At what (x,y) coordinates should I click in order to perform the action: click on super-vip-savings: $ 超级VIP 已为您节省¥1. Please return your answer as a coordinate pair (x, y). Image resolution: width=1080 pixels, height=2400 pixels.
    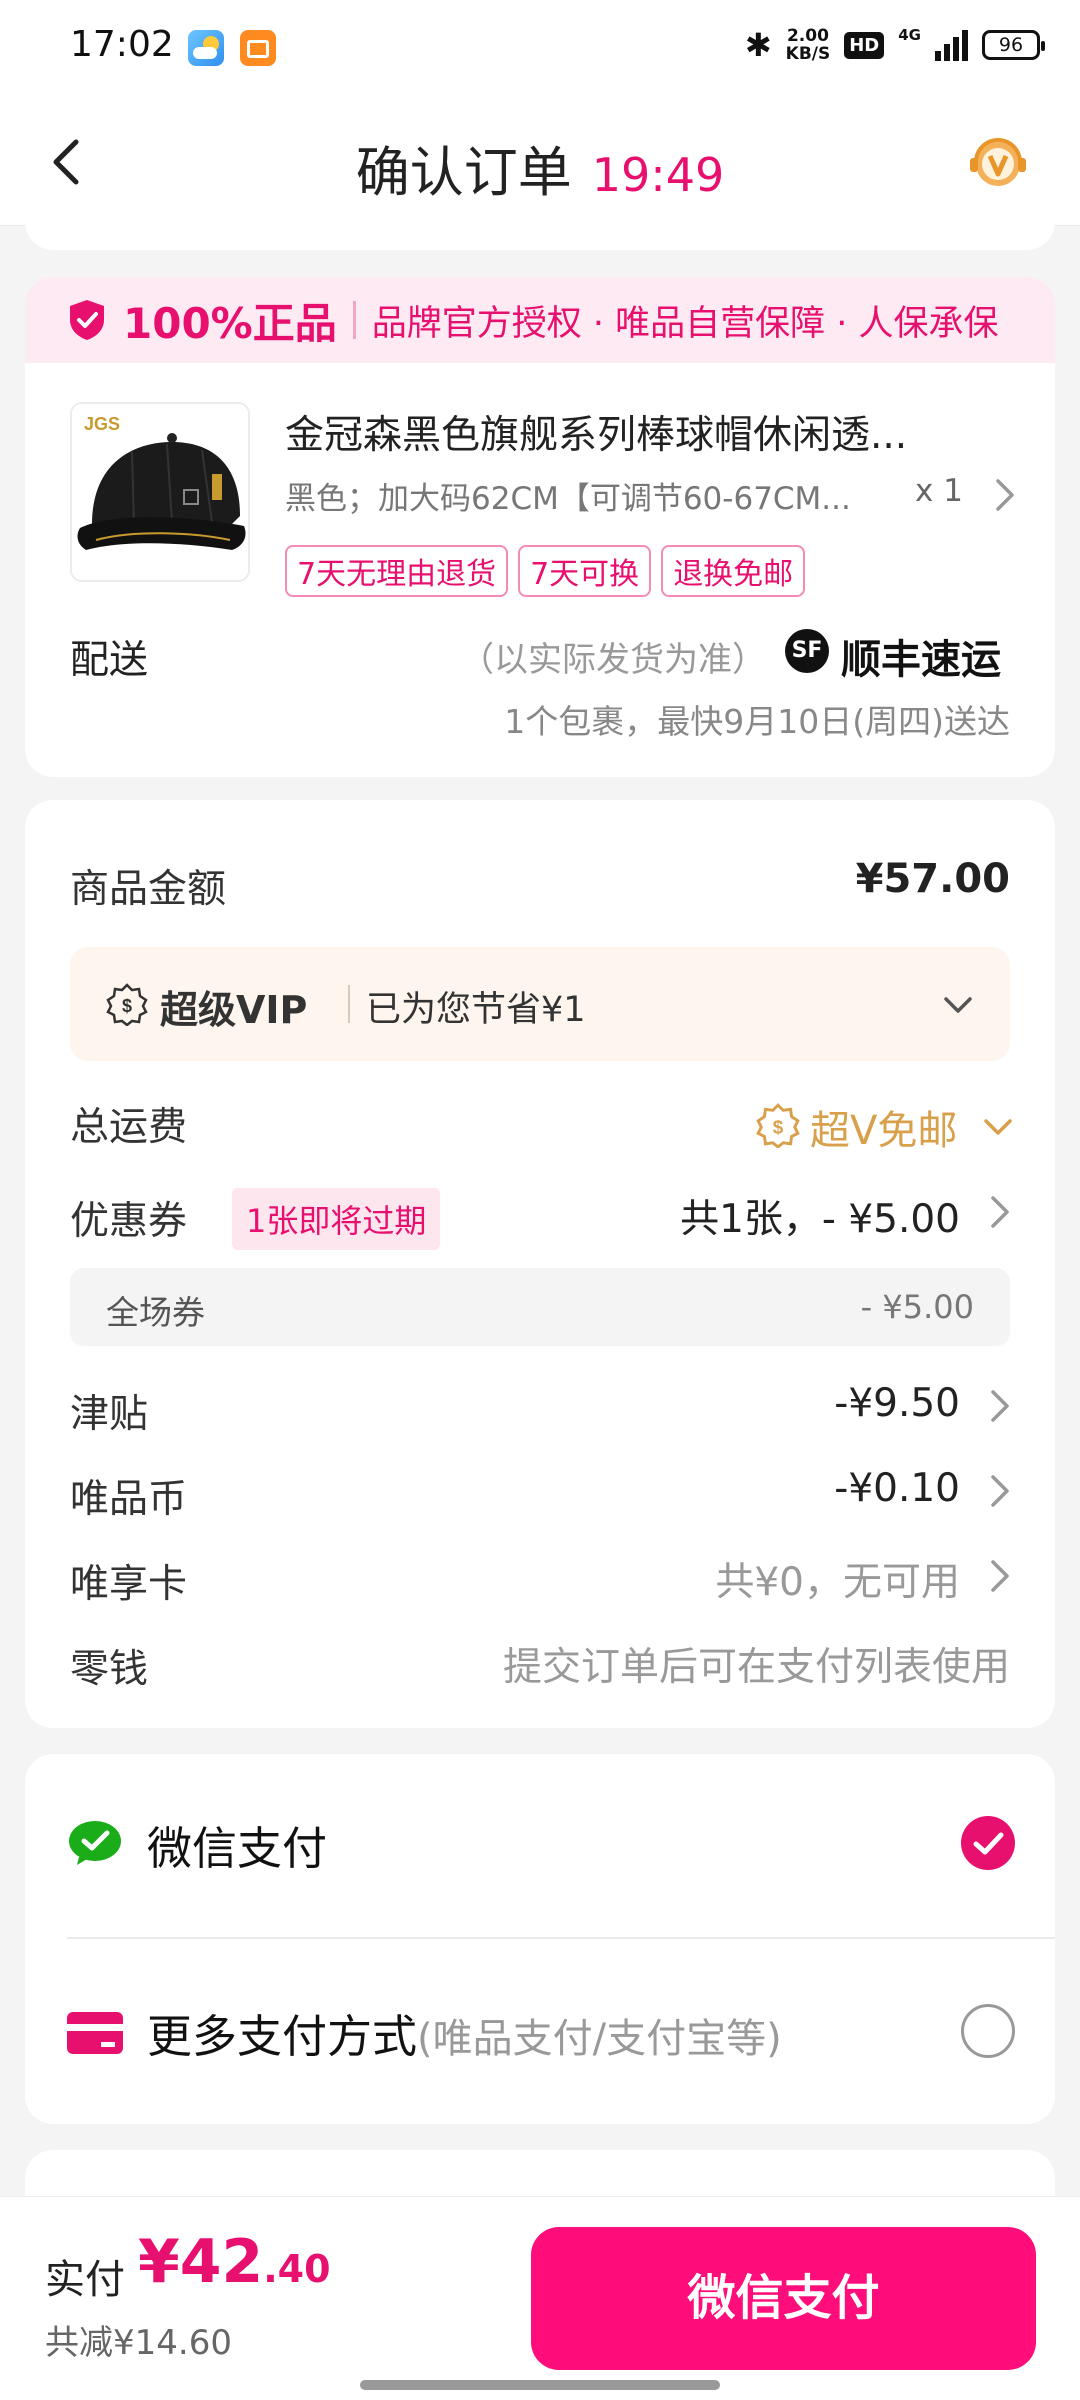
    Looking at the image, I should click on (540, 1004).